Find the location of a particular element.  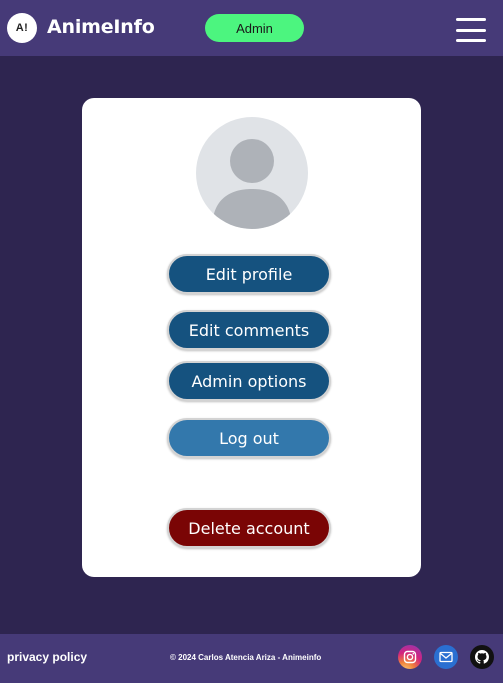

brand-name: AnimeInfo is located at coordinates (101, 27).